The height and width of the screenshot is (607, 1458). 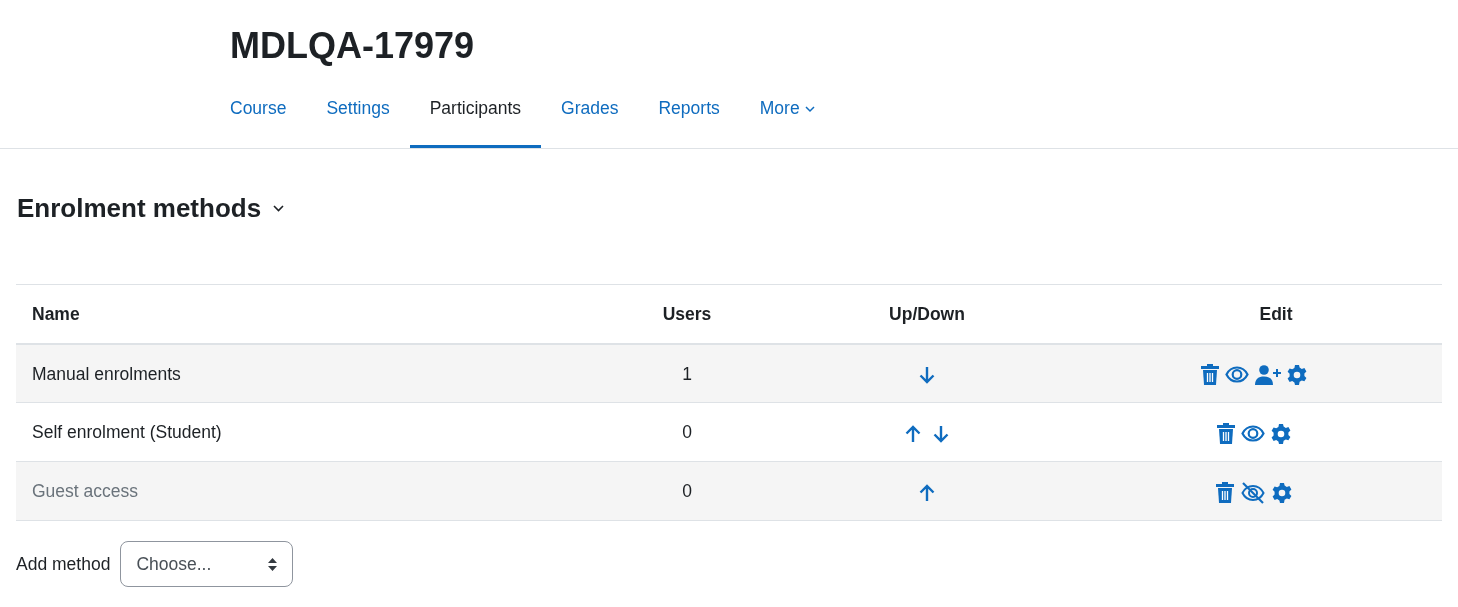 I want to click on column-header: Name, so click(x=323, y=314).